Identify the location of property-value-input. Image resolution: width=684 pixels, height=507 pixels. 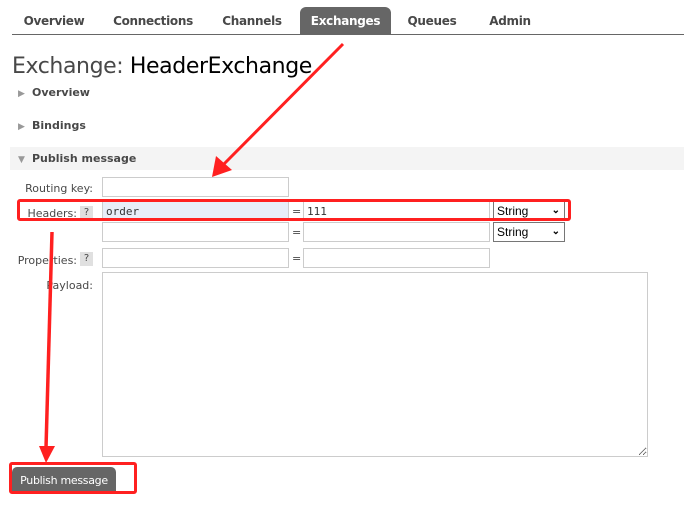
(396, 258).